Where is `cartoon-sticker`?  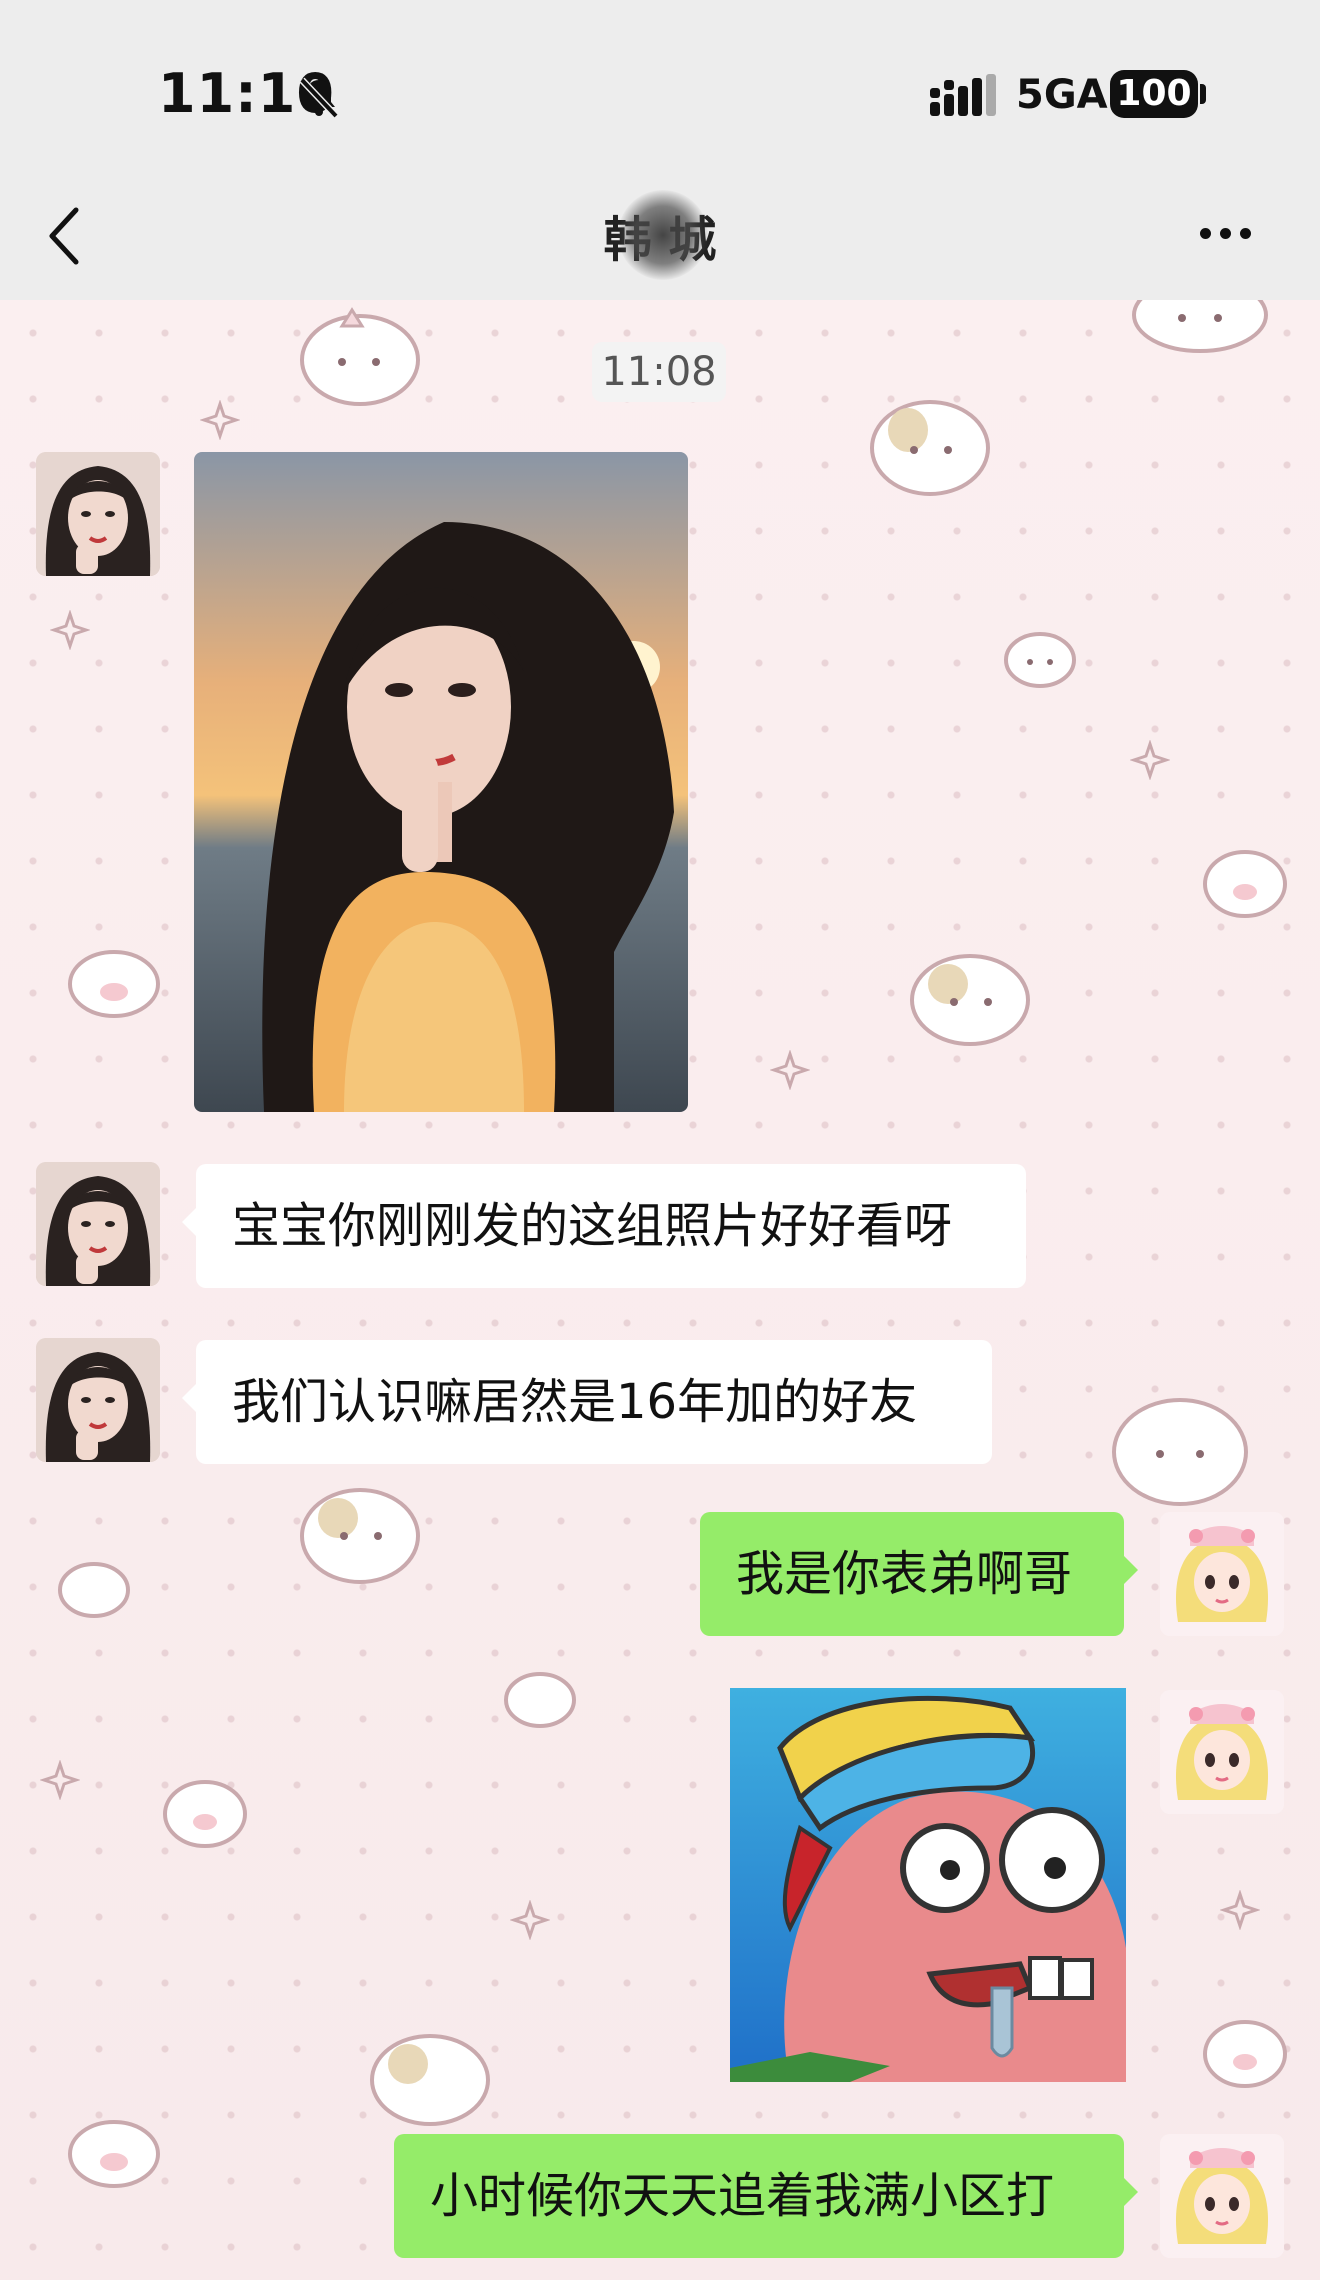 cartoon-sticker is located at coordinates (928, 1885).